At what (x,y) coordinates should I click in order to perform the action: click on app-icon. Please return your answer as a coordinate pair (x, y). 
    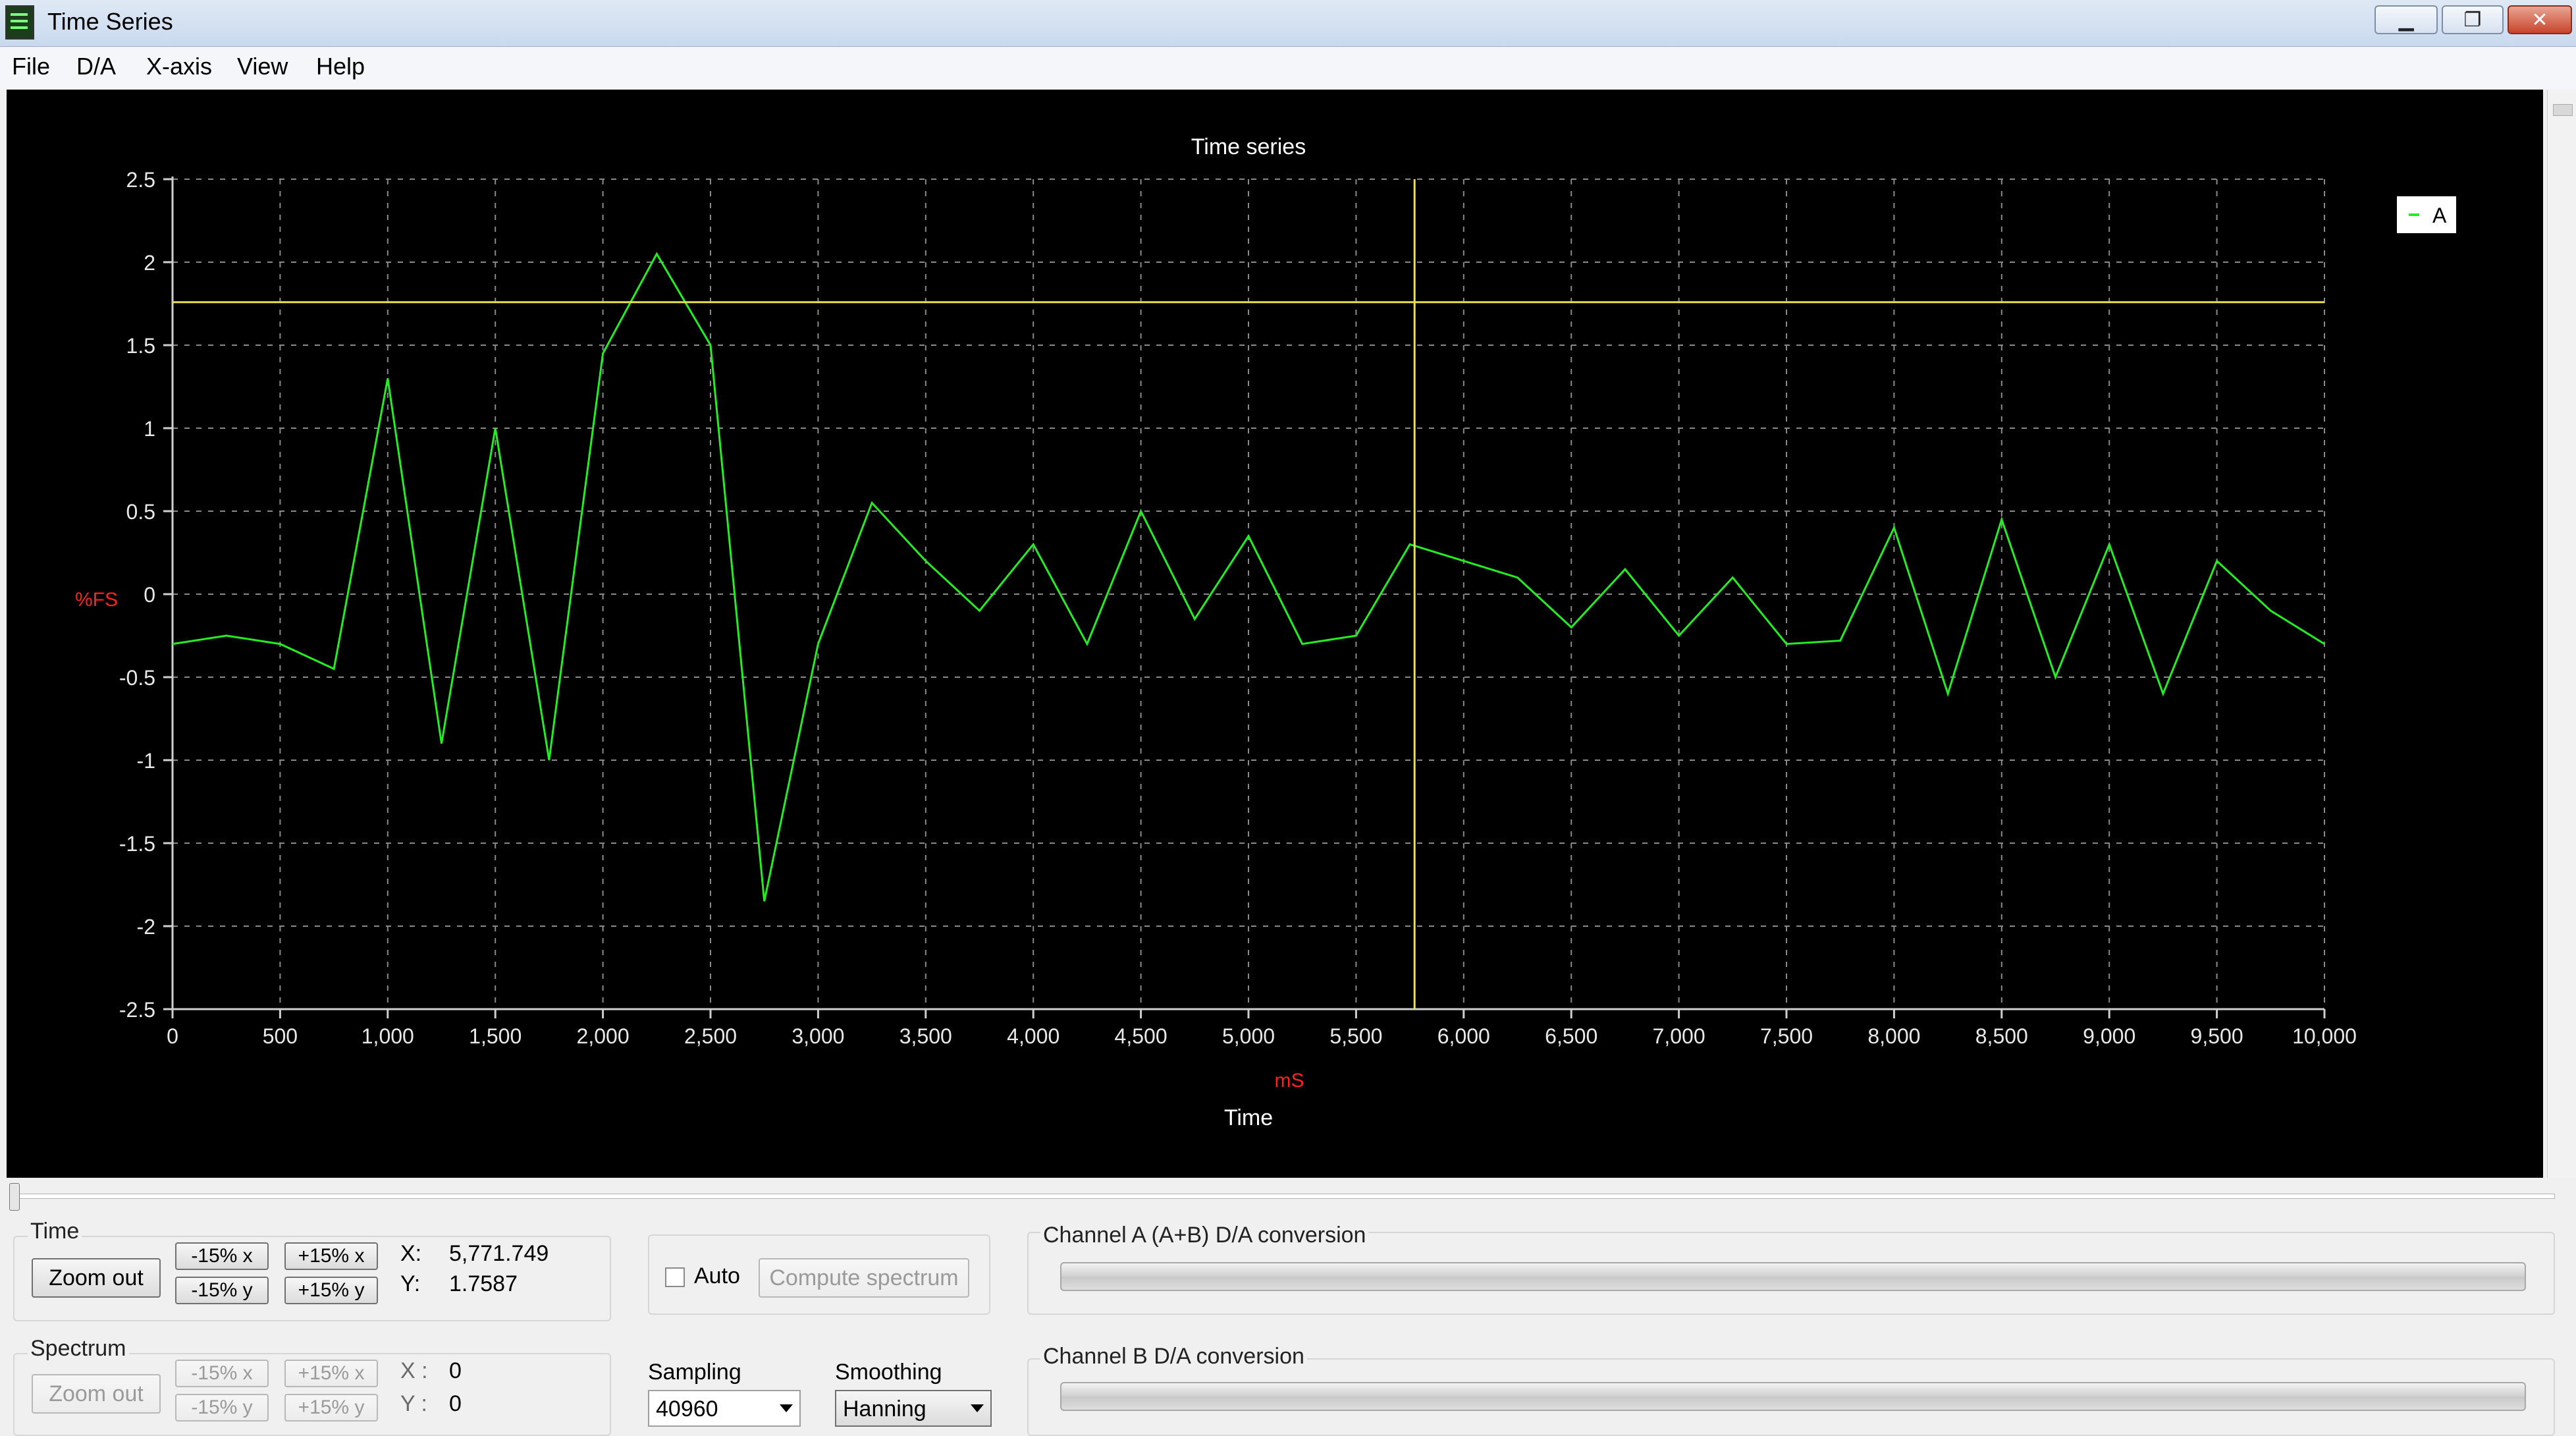
    Looking at the image, I should click on (19, 22).